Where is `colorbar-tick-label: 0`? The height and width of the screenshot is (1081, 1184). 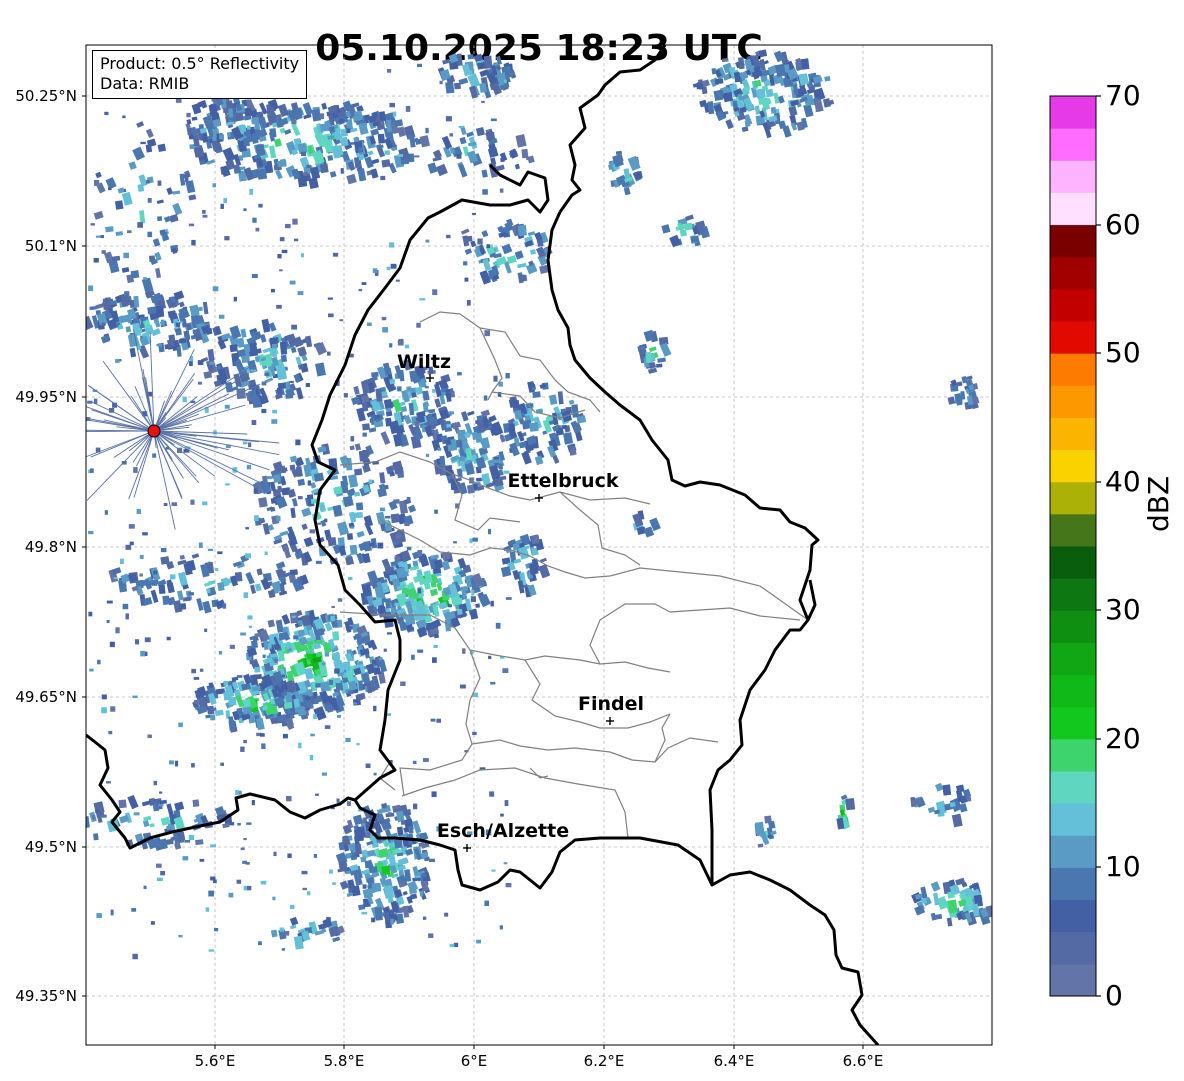
colorbar-tick-label: 0 is located at coordinates (1114, 995).